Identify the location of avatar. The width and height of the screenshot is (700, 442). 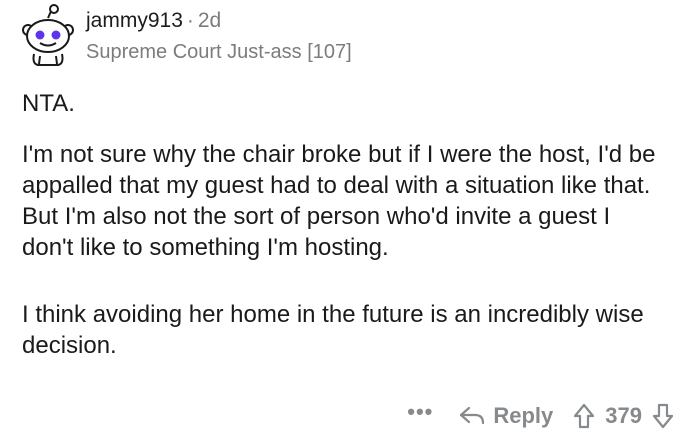
(48, 35).